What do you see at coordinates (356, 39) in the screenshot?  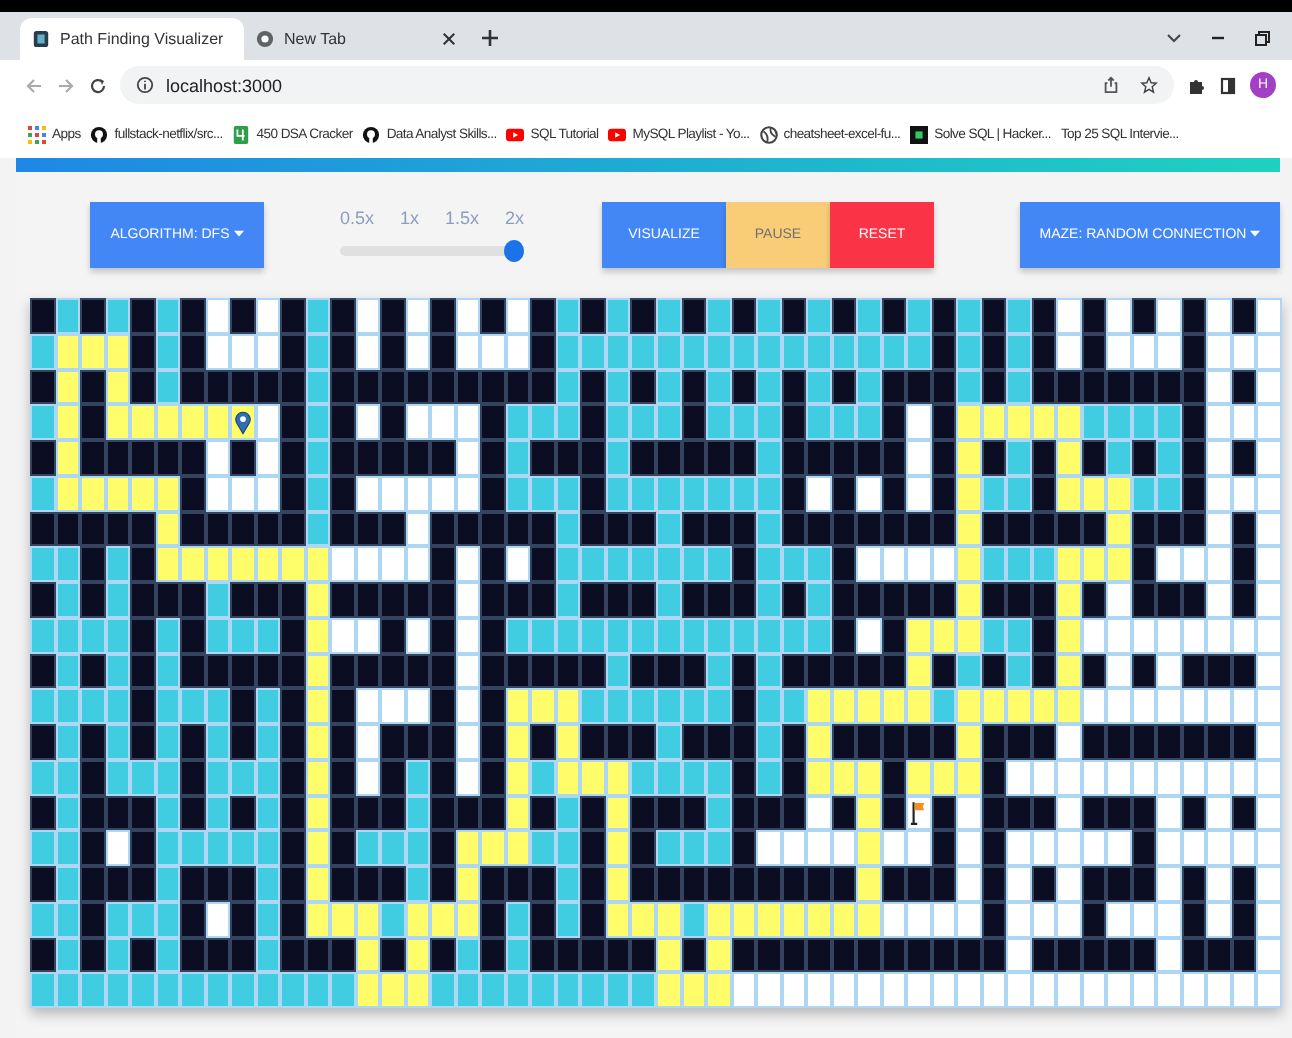 I see `browser-tab: New Tab` at bounding box center [356, 39].